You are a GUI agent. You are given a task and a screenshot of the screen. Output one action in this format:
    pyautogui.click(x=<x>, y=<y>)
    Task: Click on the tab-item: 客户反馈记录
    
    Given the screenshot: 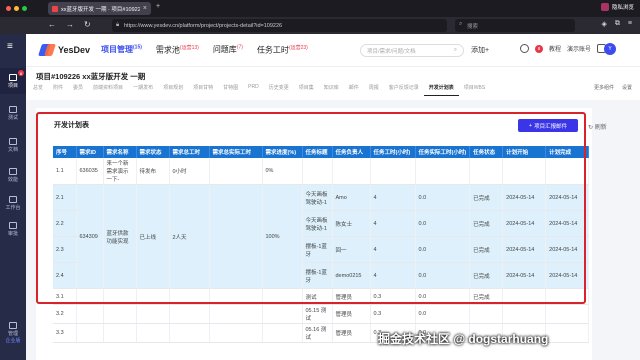 What is the action you would take?
    pyautogui.click(x=404, y=90)
    